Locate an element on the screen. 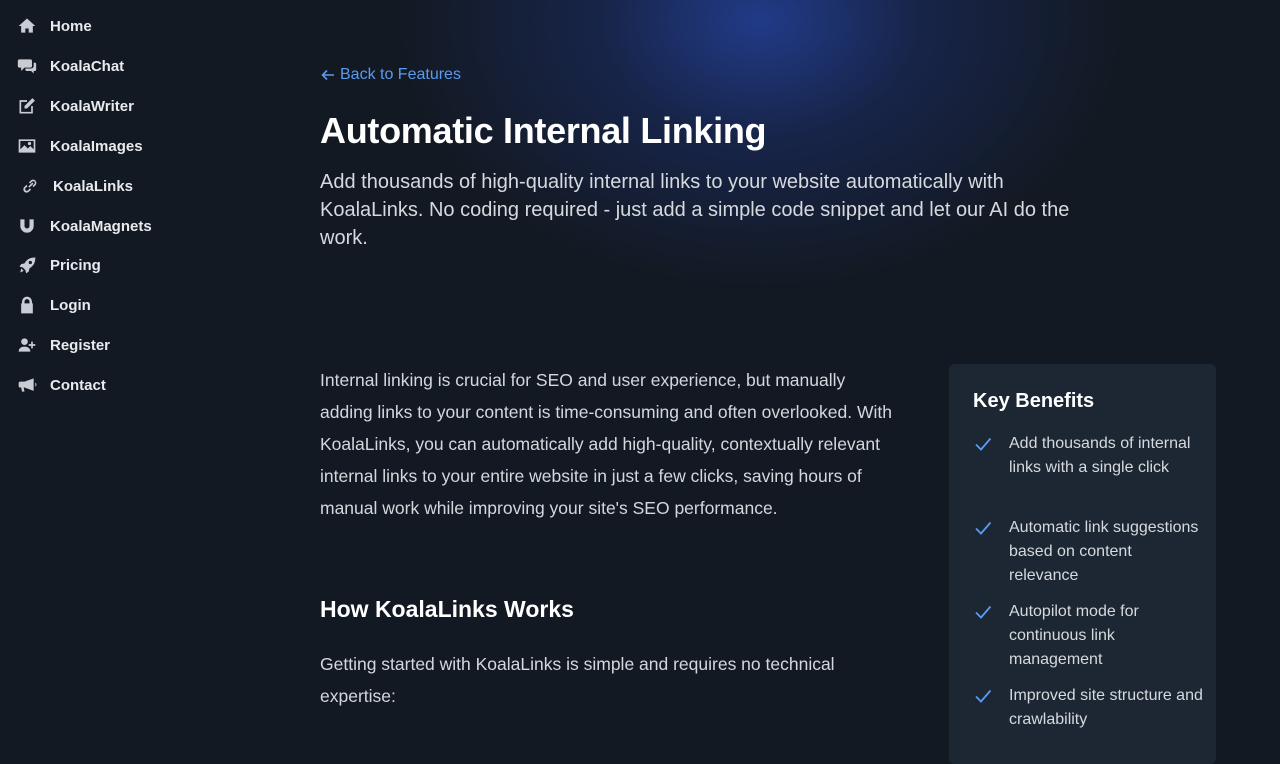  sidebar-item-login: Login is located at coordinates (53, 305).